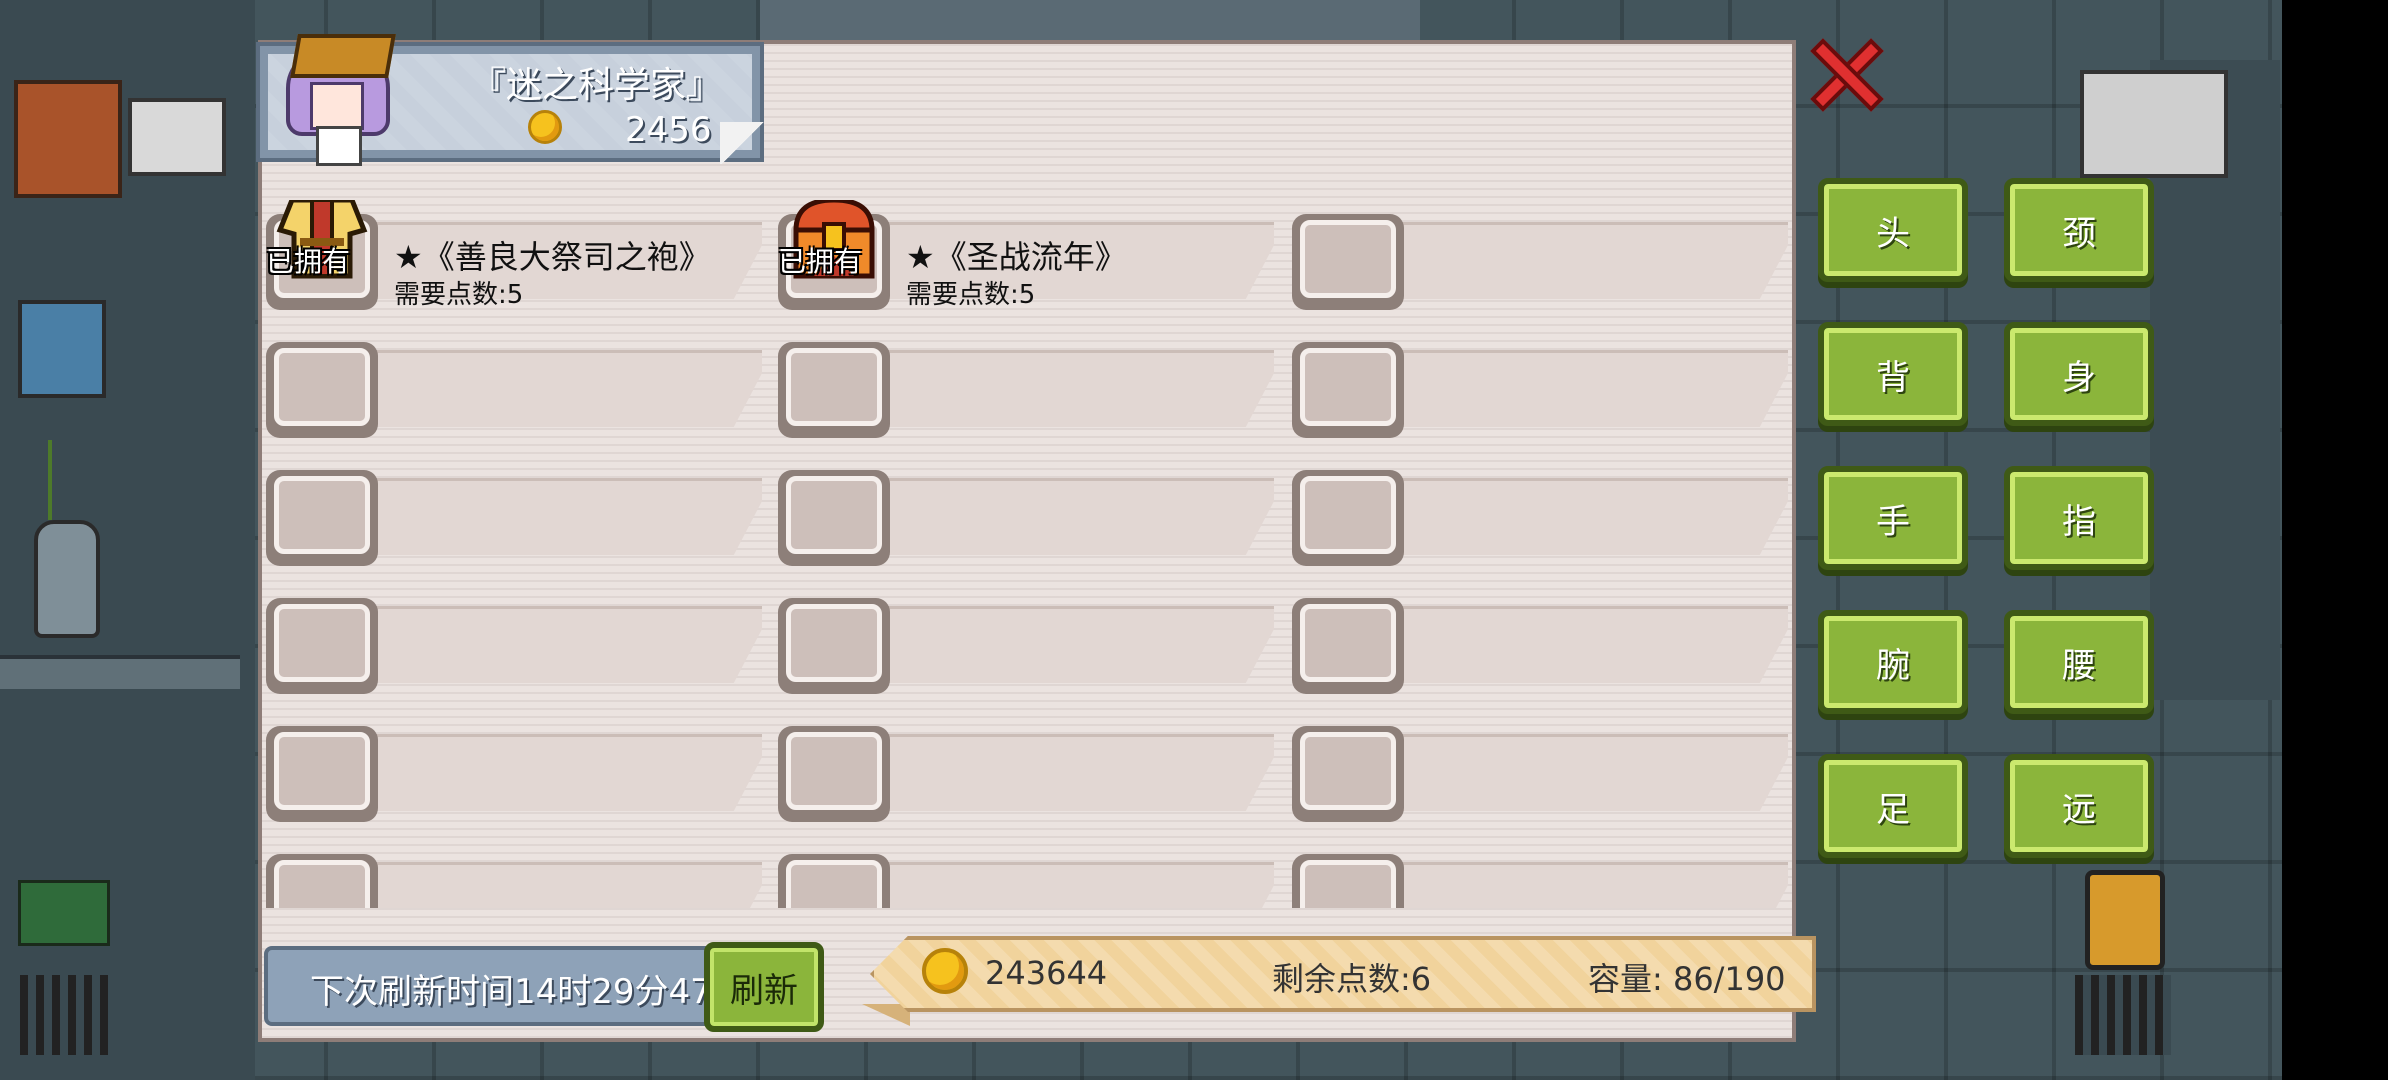  Describe the element at coordinates (120, 672) in the screenshot. I see `shelf-prop` at that location.